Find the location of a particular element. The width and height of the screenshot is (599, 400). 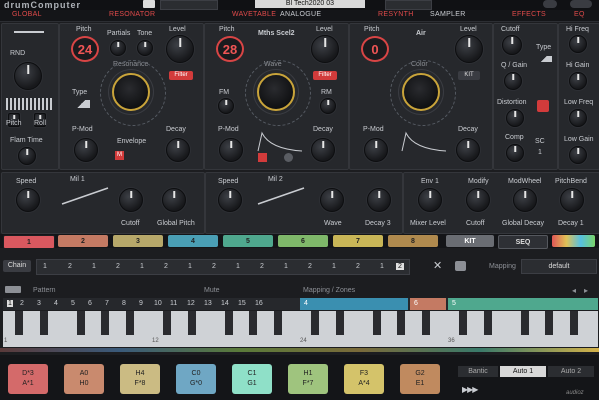

drum-pad-3: H4 F*8 is located at coordinates (140, 379).